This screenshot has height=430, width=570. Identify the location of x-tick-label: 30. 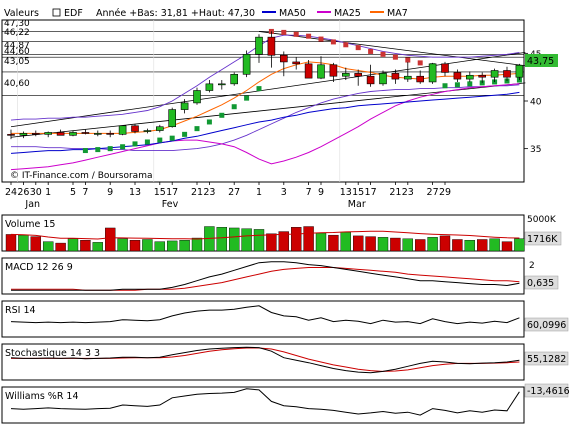
(36, 192).